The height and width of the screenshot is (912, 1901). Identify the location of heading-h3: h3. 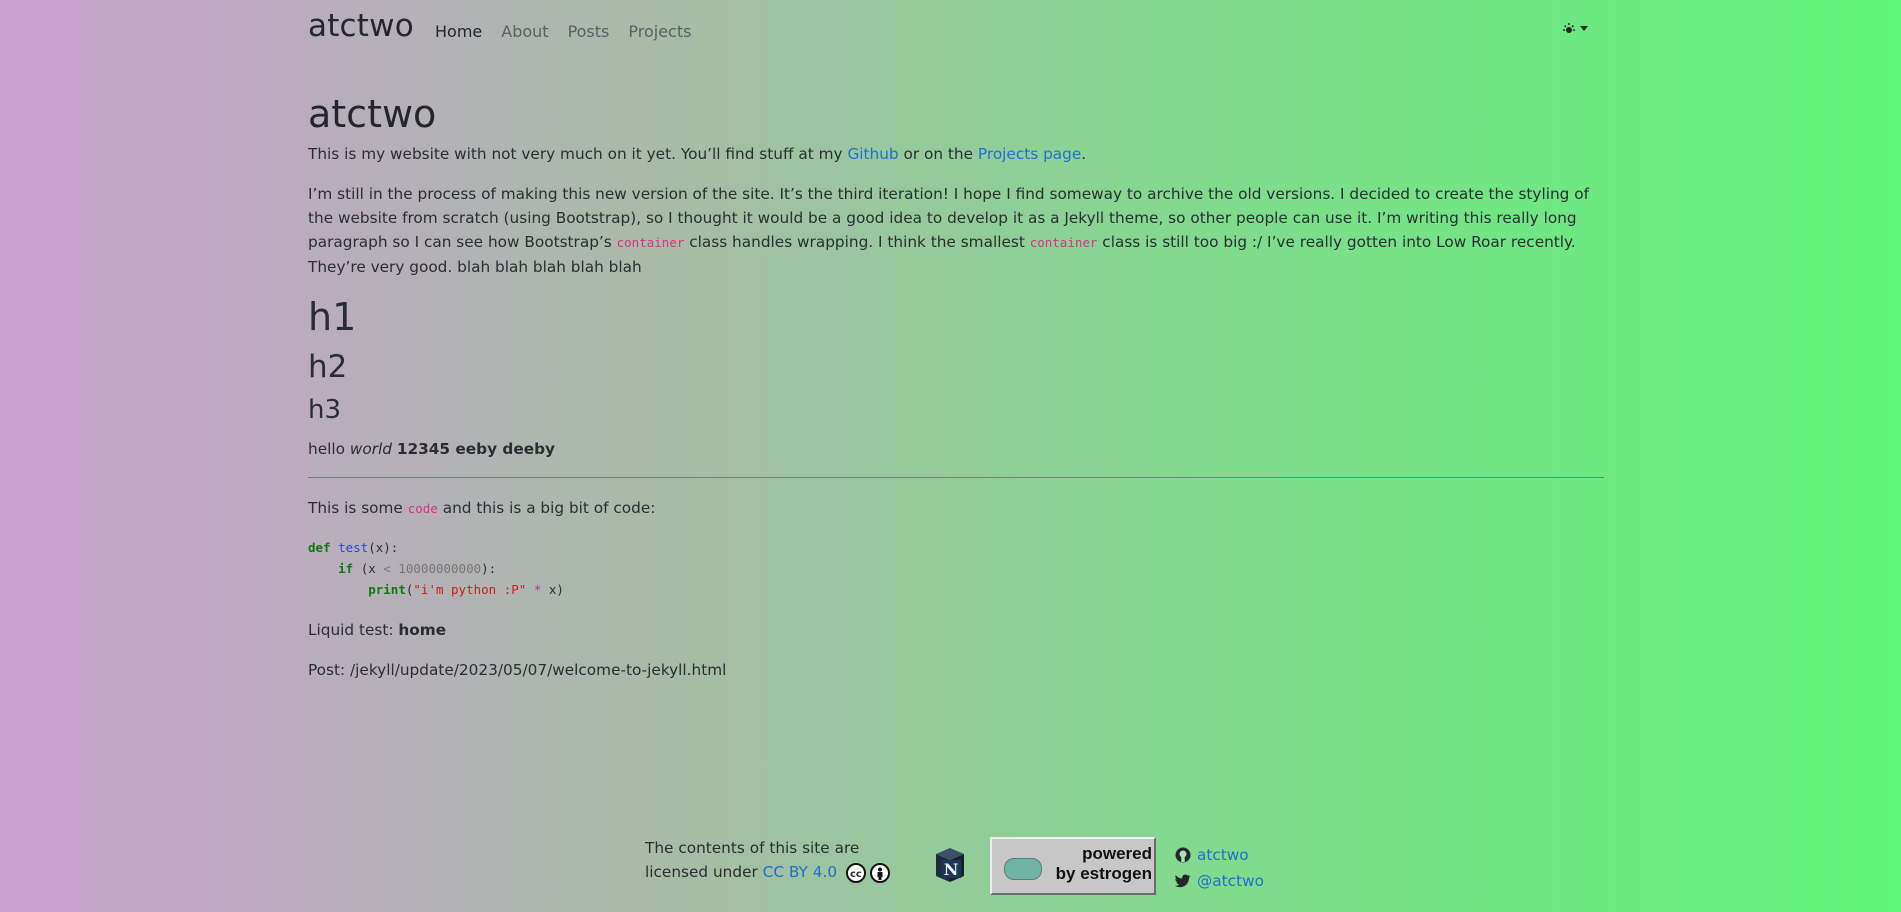
(325, 410).